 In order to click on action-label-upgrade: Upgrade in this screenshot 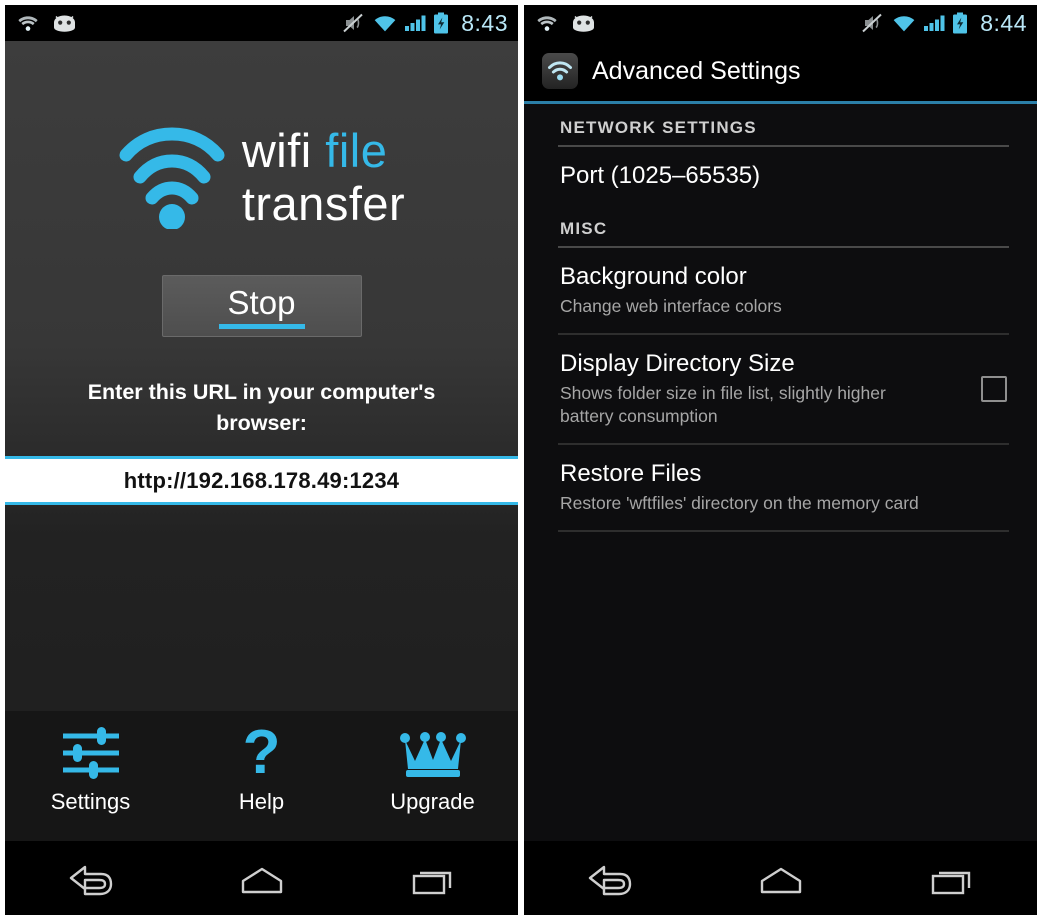, I will do `click(432, 801)`.